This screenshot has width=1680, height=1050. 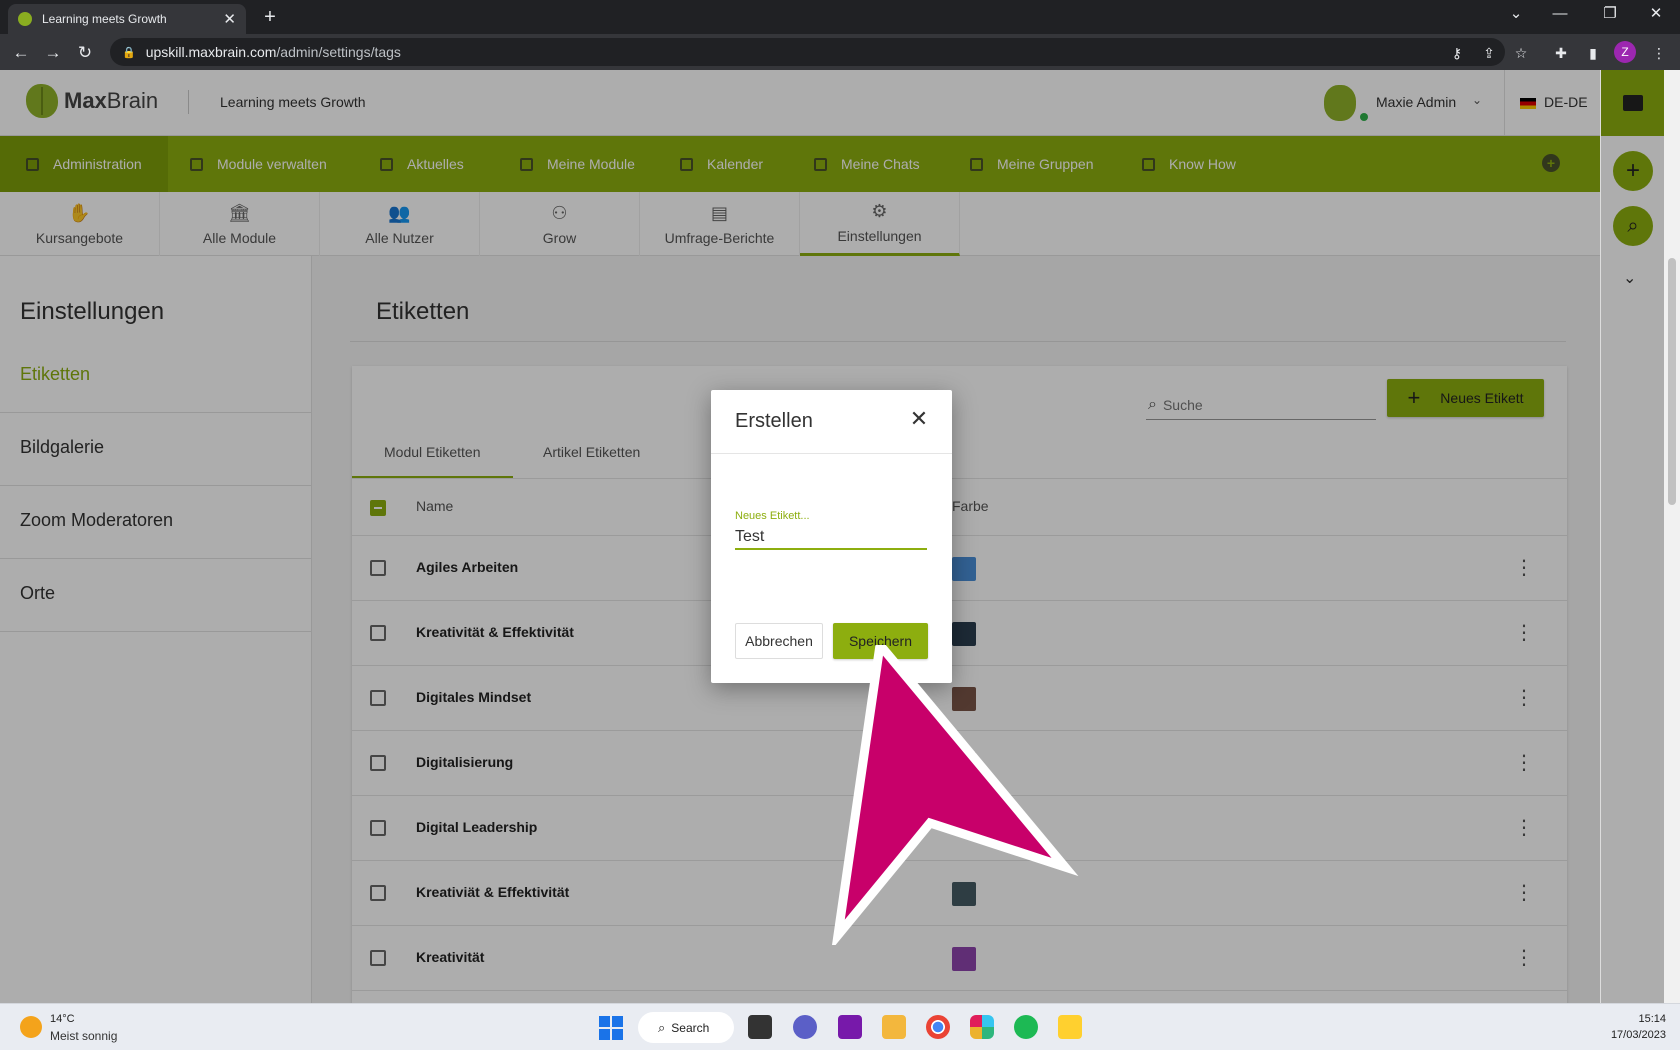 I want to click on search-icon: ⌕, so click(x=662, y=1027).